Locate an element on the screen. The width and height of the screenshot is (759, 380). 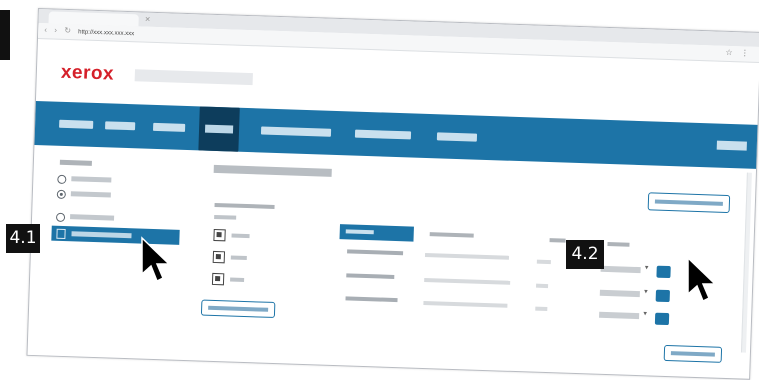
scrollbar is located at coordinates (746, 262).